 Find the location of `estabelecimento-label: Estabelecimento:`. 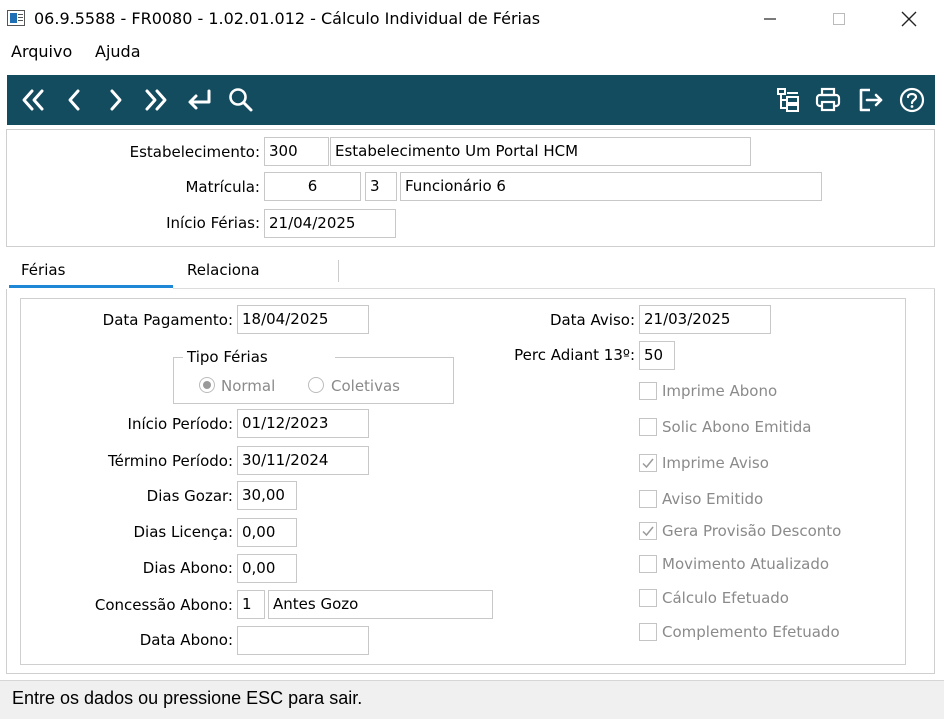

estabelecimento-label: Estabelecimento: is located at coordinates (194, 152).